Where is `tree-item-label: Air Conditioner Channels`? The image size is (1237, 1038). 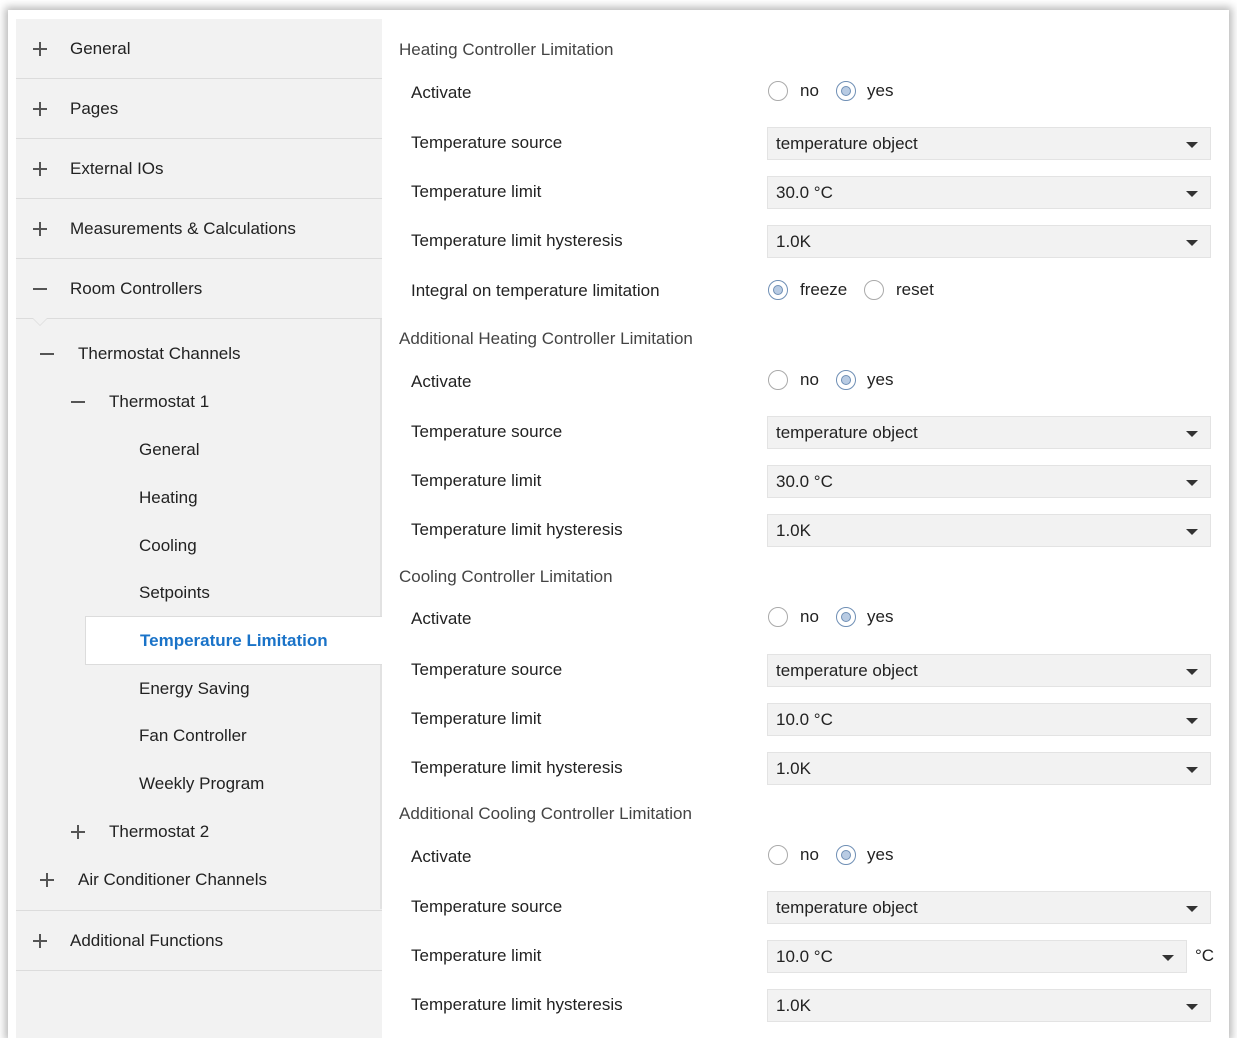 tree-item-label: Air Conditioner Channels is located at coordinates (172, 879).